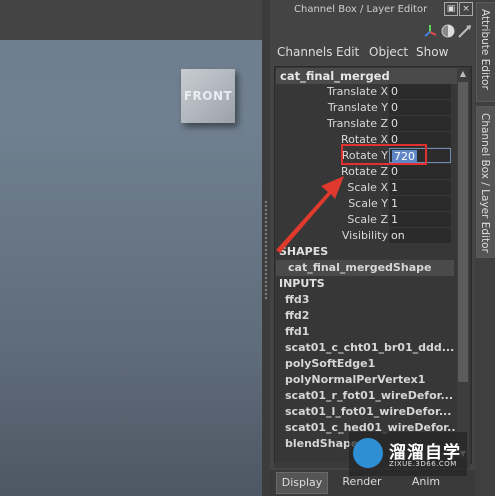  What do you see at coordinates (368, 453) in the screenshot?
I see `watermark-logo-icon` at bounding box center [368, 453].